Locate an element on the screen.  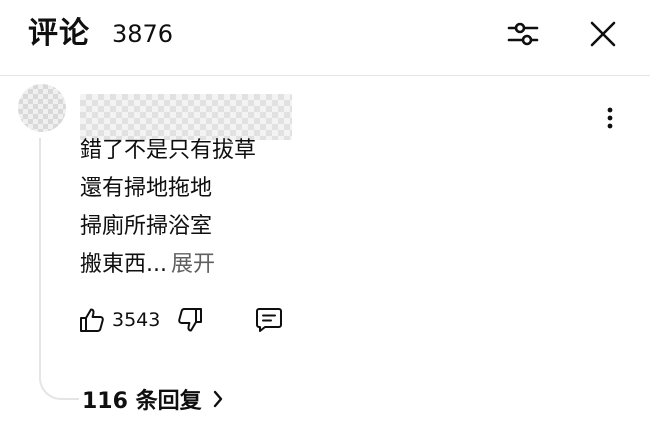
comment-actions: 3543 is located at coordinates (181, 320).